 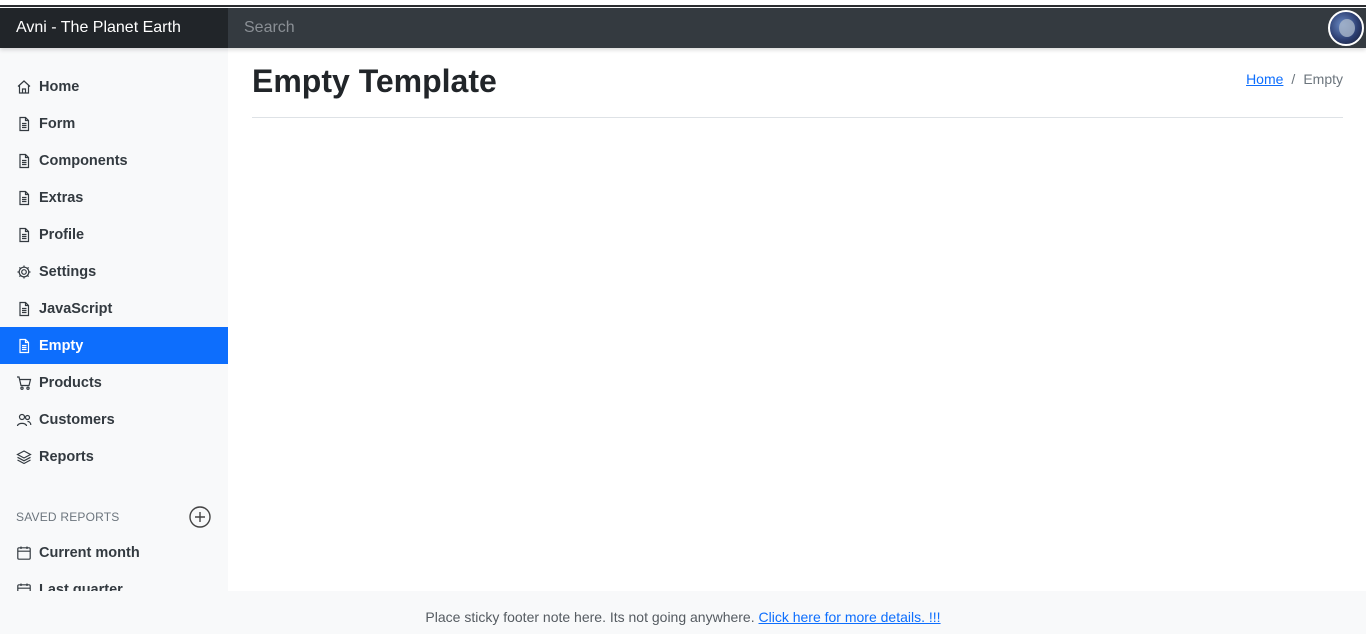 I want to click on sidebar-item-components: Components, so click(x=114, y=160).